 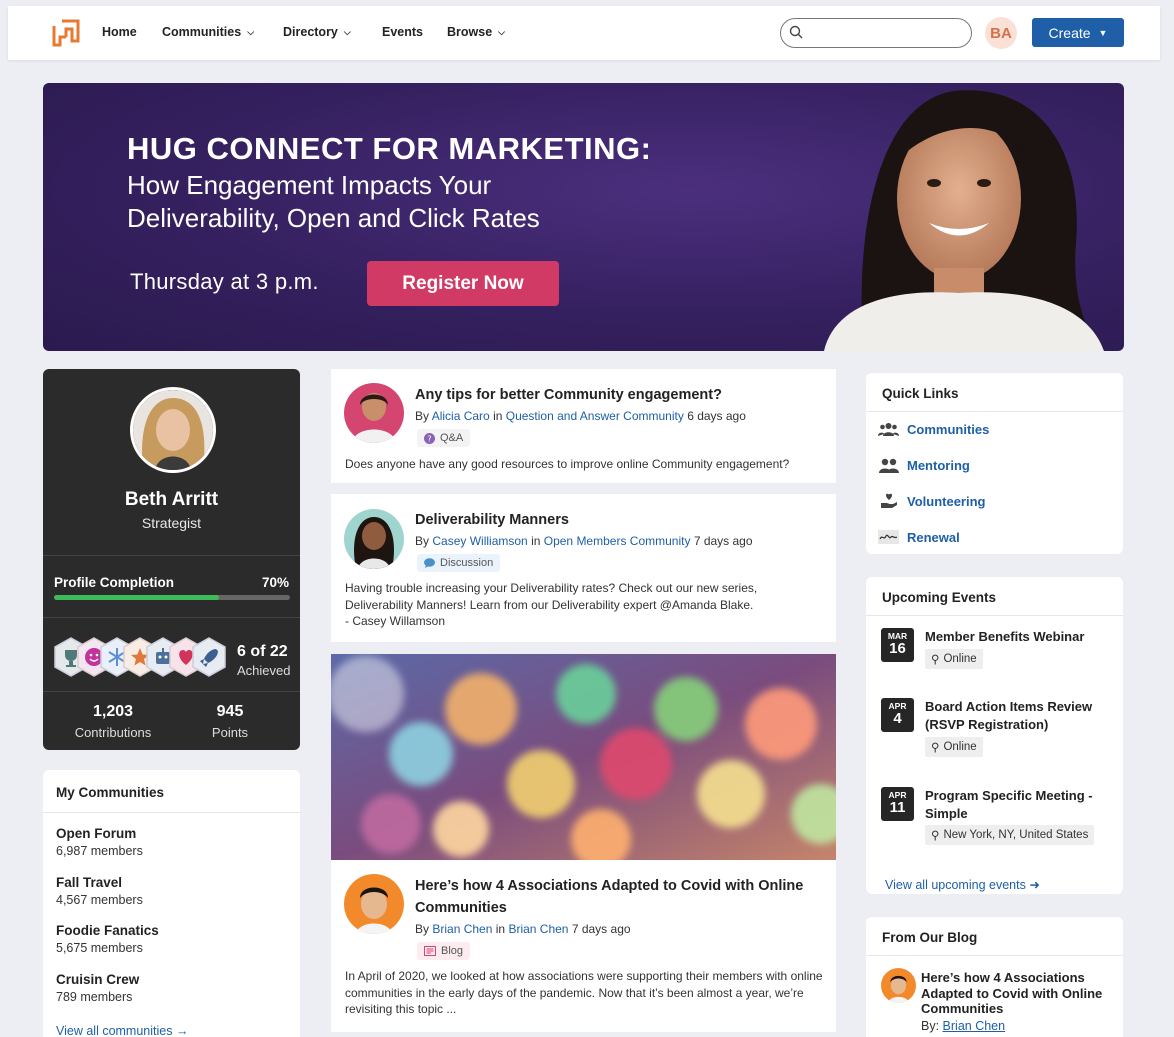 What do you see at coordinates (1103, 32) in the screenshot?
I see `caret-down-icon: ▼` at bounding box center [1103, 32].